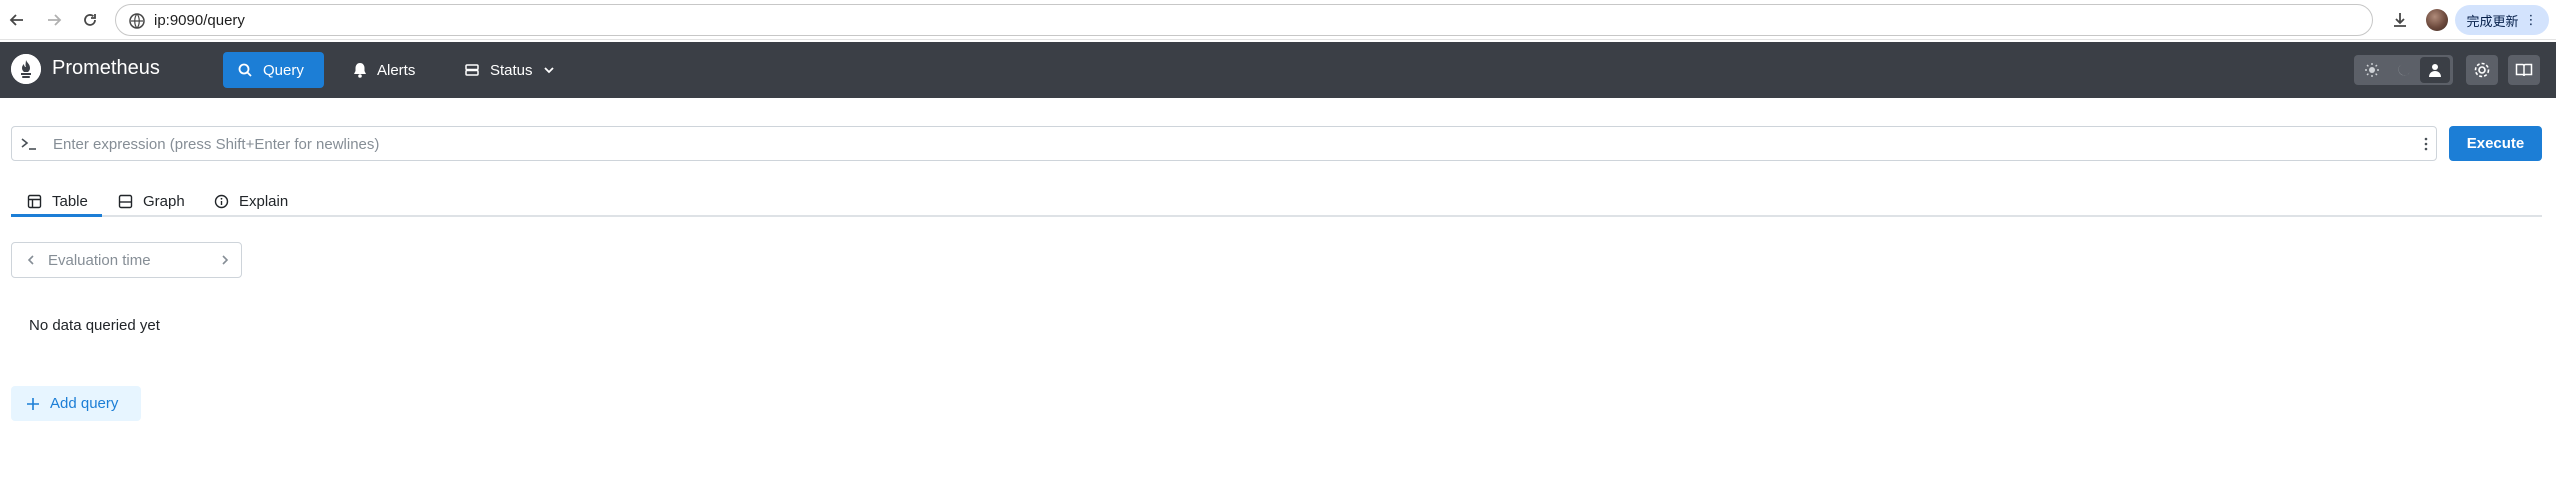 The height and width of the screenshot is (503, 2556). I want to click on nav-alerts: Alerts, so click(384, 70).